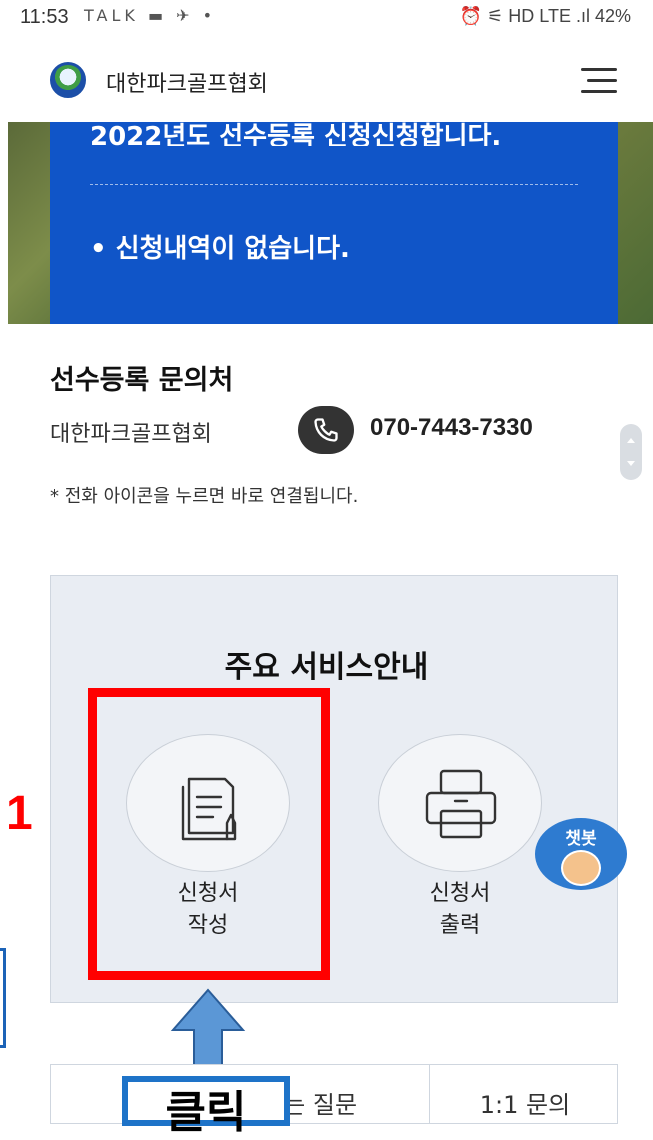 The width and height of the screenshot is (653, 1140). I want to click on click-annotation: 클릭, so click(206, 1107).